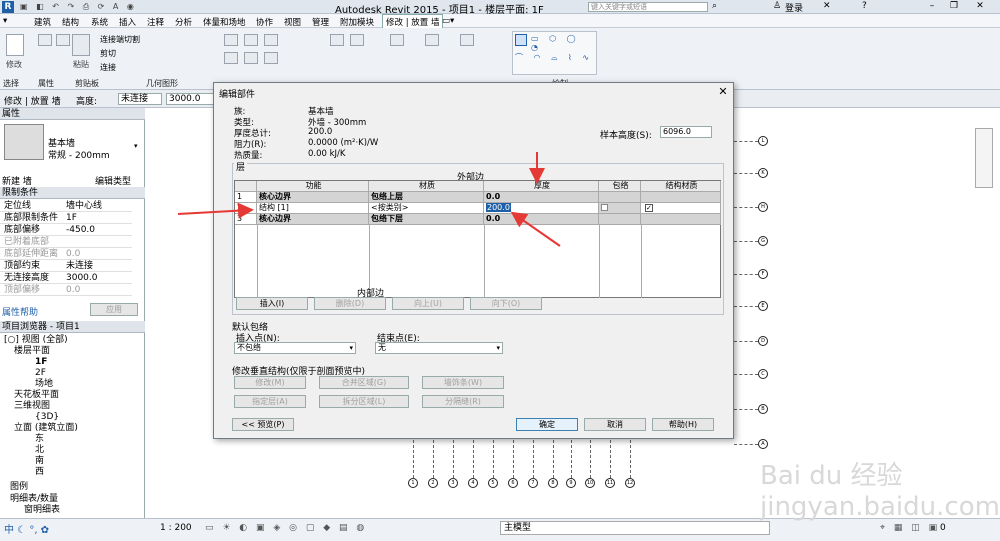  I want to click on tree-window-schedule: 窗明细表, so click(42, 510).